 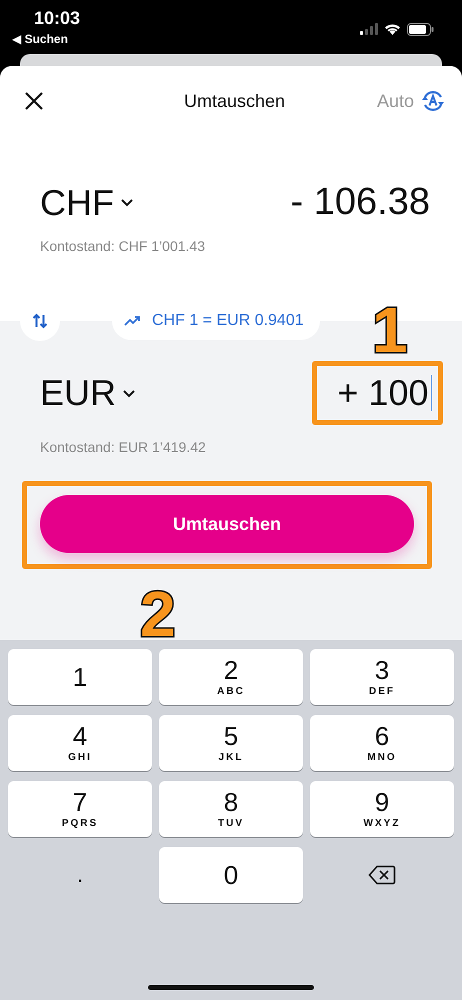 What do you see at coordinates (123, 447) in the screenshot?
I see `balance-text: Kontostand: EUR 1’419.42` at bounding box center [123, 447].